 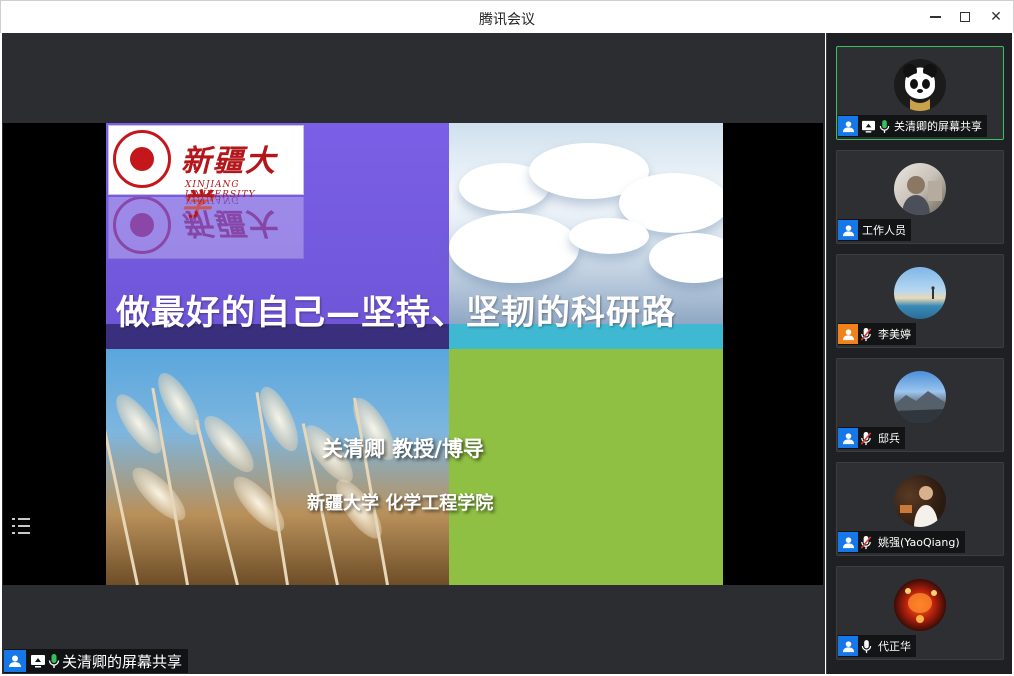 I want to click on maximize-icon, so click(x=965, y=17).